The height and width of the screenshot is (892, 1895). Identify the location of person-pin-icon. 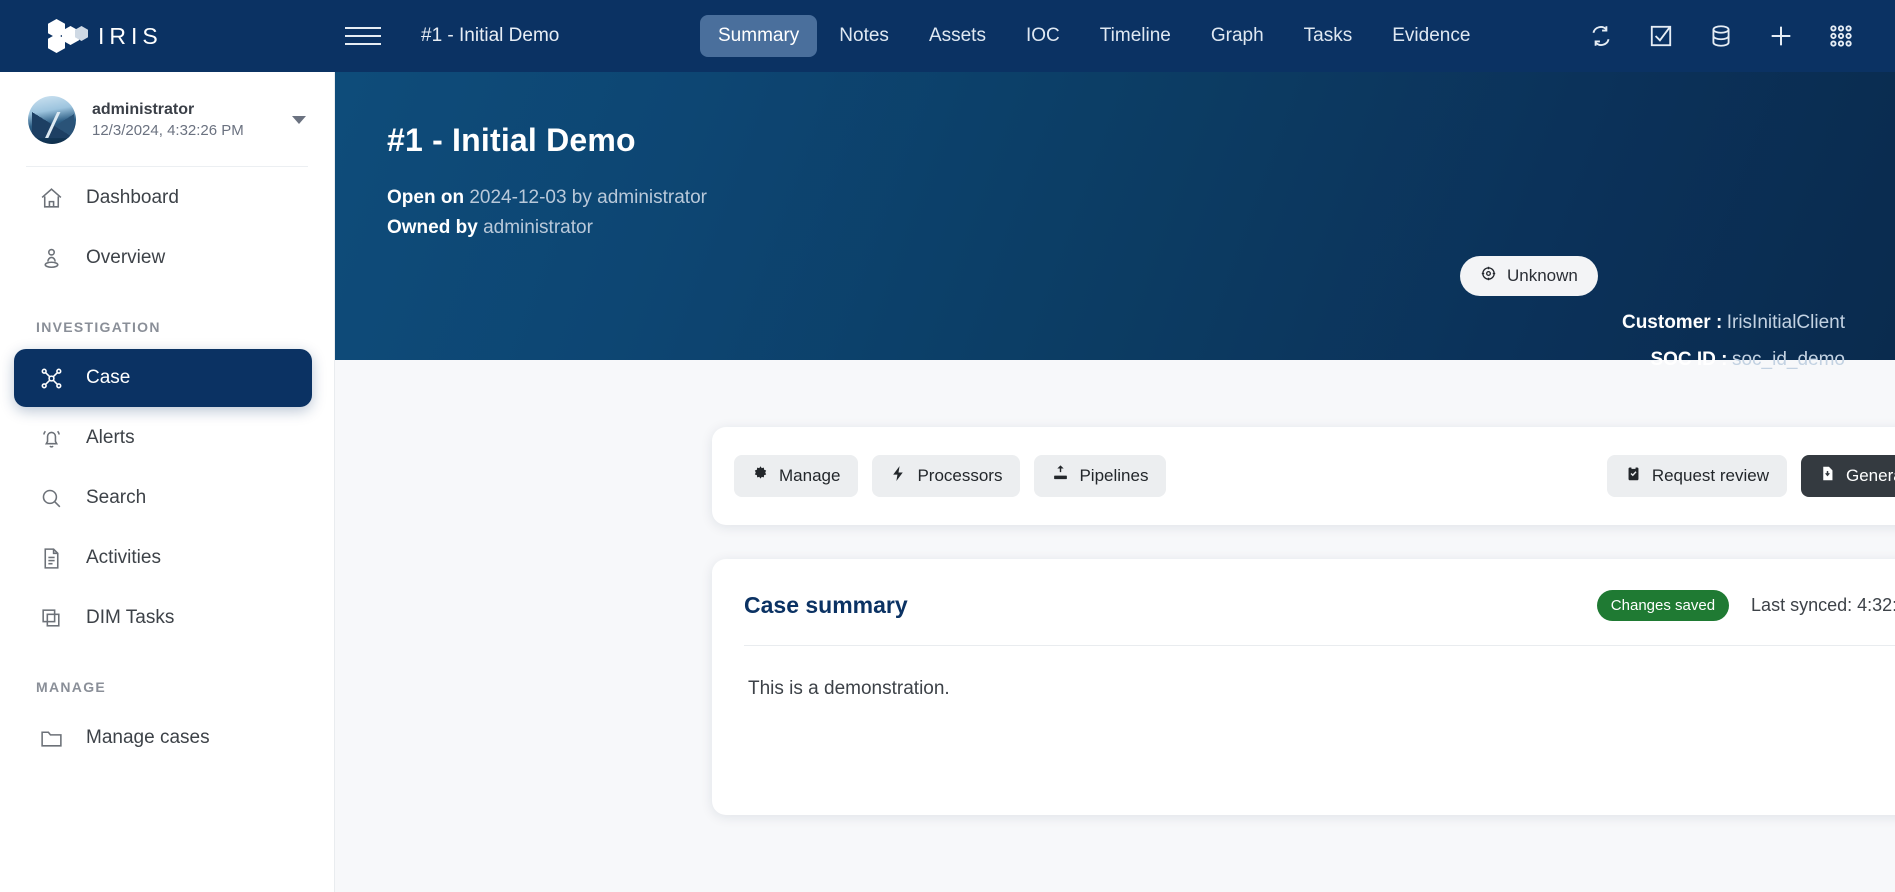
(51, 258).